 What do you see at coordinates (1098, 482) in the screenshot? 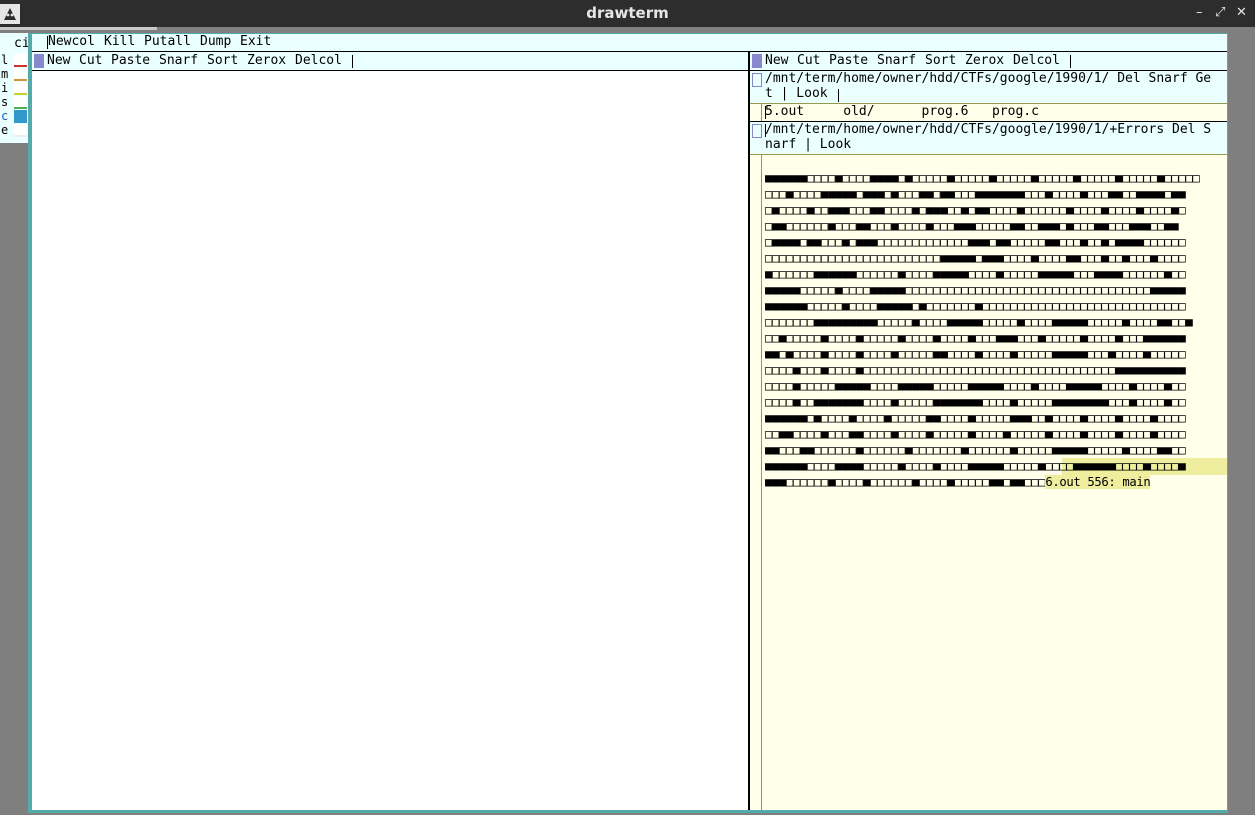
I see `selected-text: 6.out 556: main` at bounding box center [1098, 482].